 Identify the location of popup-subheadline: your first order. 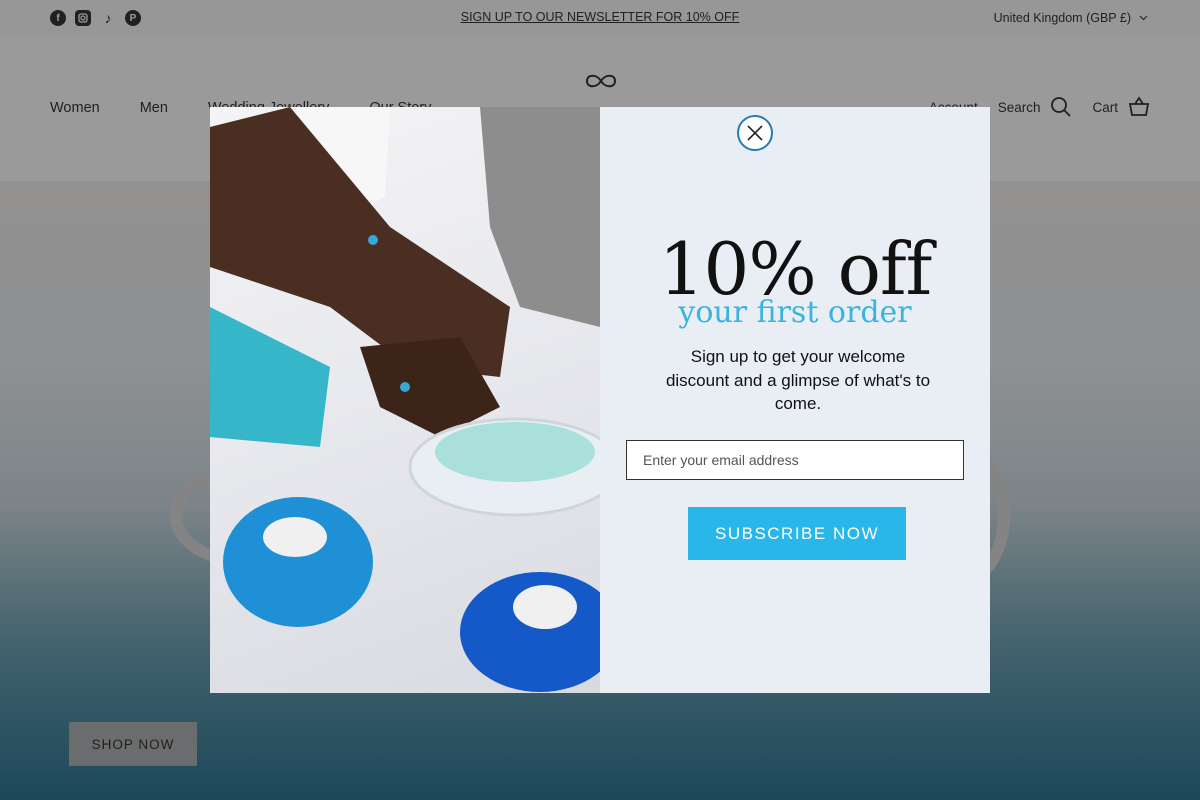
(795, 312).